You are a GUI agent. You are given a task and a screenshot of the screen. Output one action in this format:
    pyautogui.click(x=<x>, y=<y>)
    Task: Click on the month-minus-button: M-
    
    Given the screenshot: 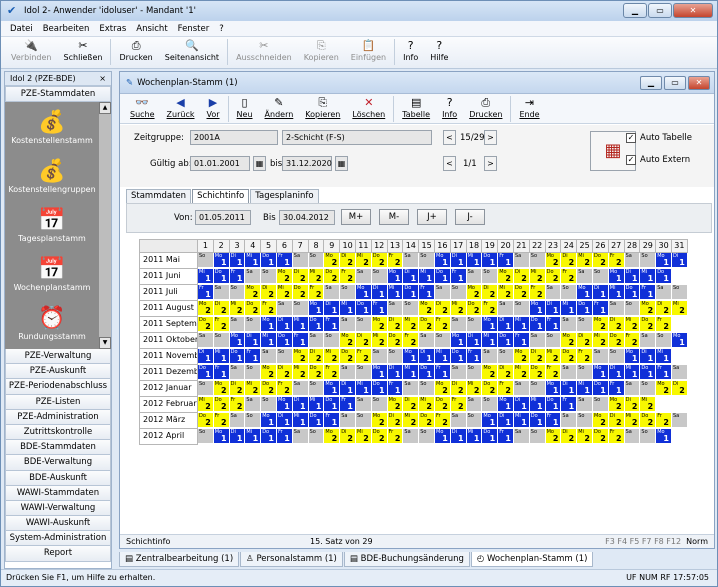 What is the action you would take?
    pyautogui.click(x=394, y=217)
    